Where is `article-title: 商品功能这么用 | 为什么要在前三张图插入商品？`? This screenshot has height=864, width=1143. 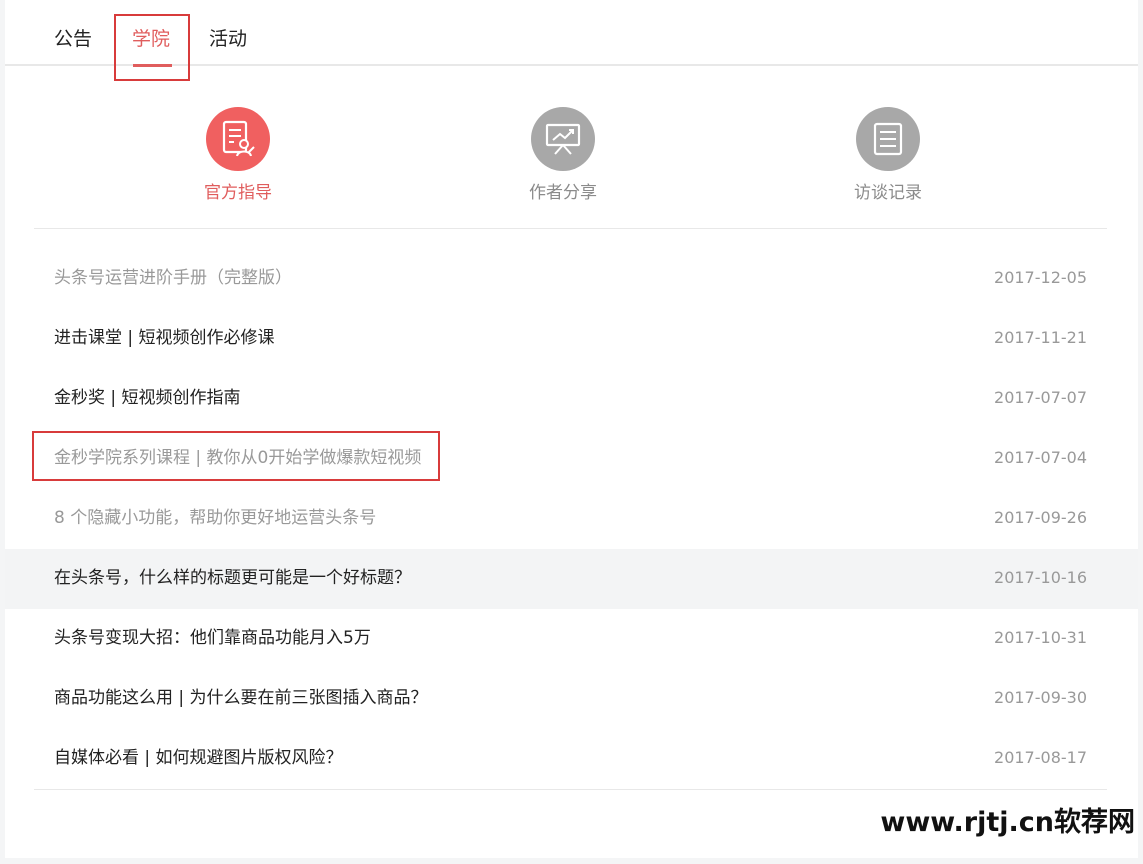 article-title: 商品功能这么用 | 为什么要在前三张图插入商品？ is located at coordinates (241, 698).